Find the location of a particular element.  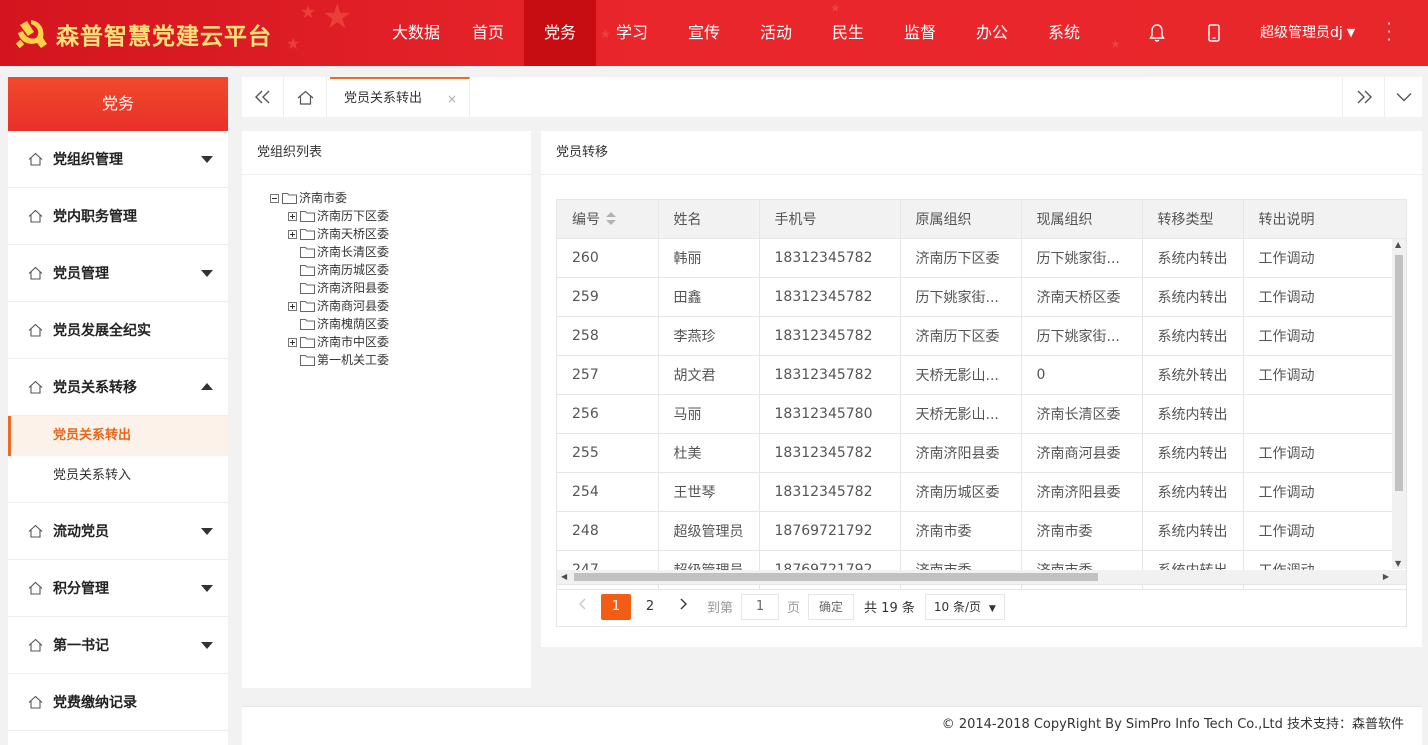

user-menu: 超级管理员dj ▼ is located at coordinates (1307, 32).